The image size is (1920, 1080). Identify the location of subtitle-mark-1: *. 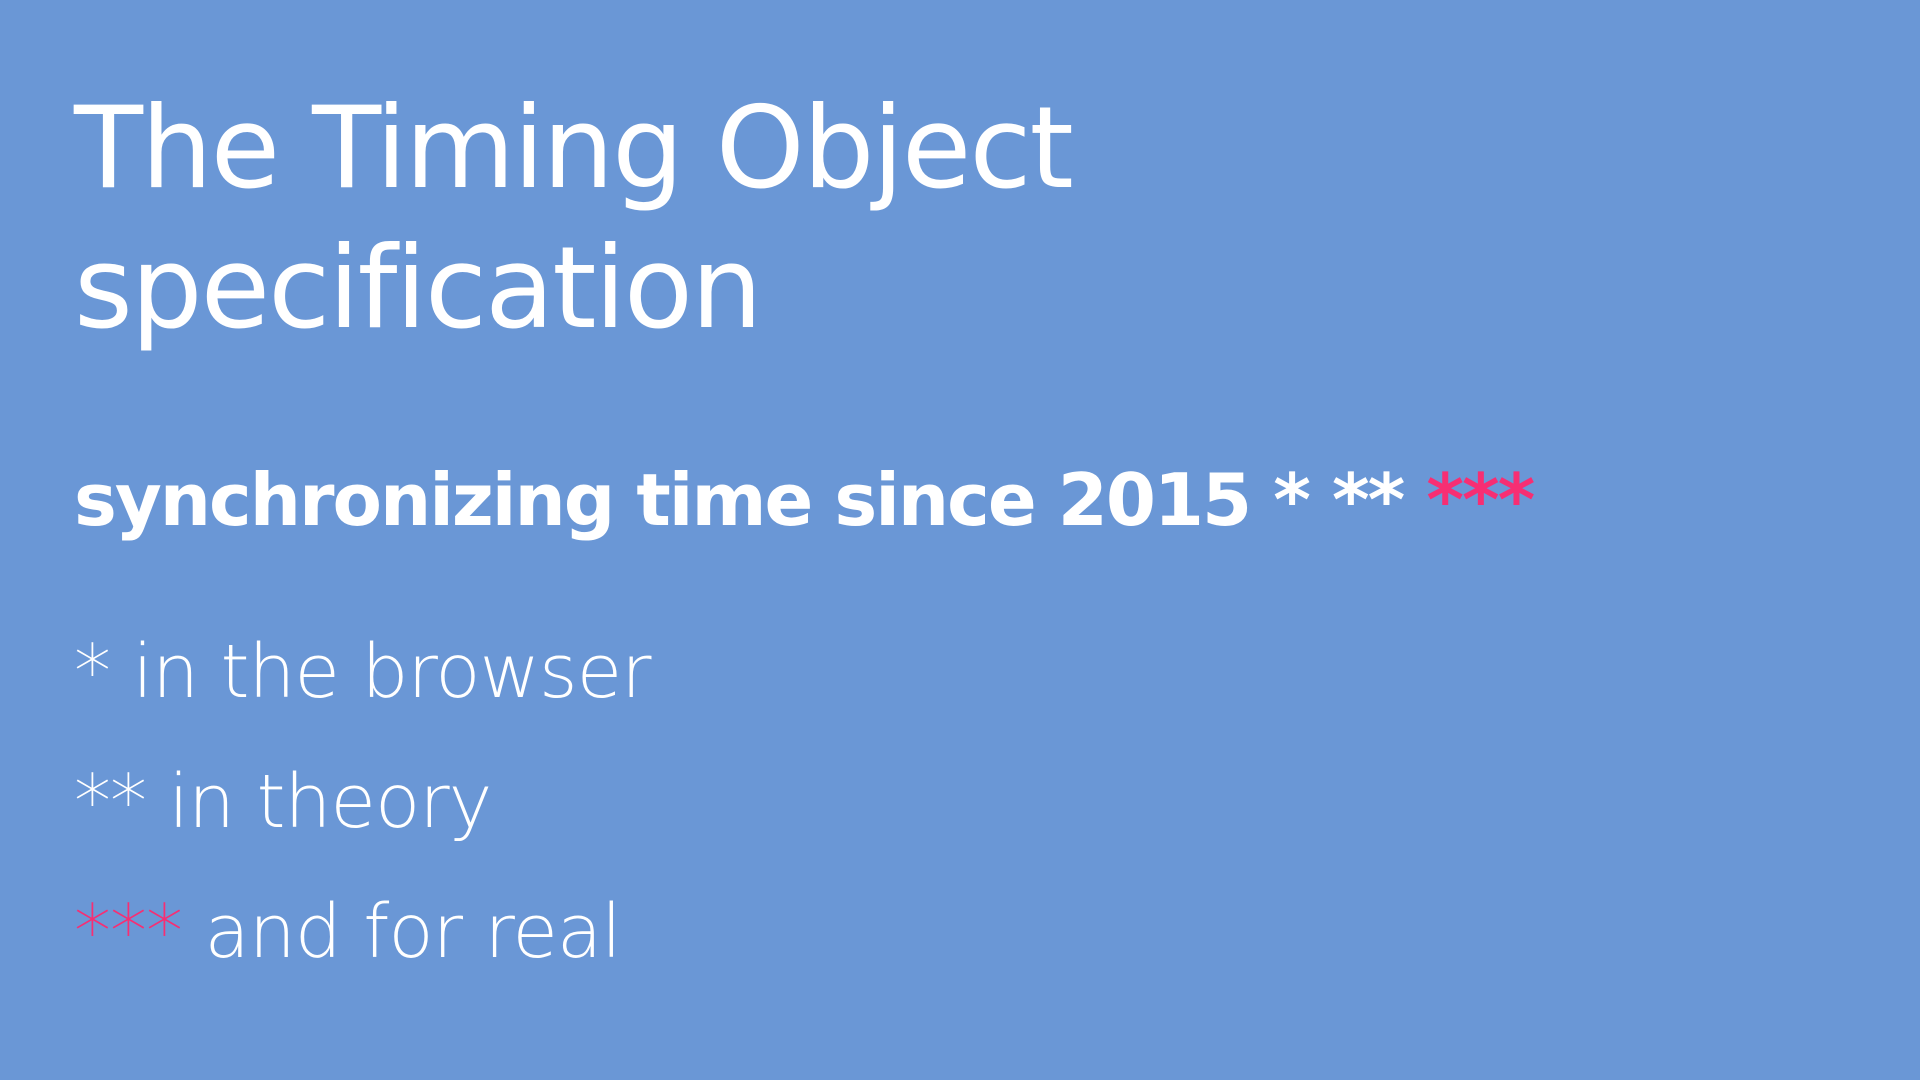
(1292, 500).